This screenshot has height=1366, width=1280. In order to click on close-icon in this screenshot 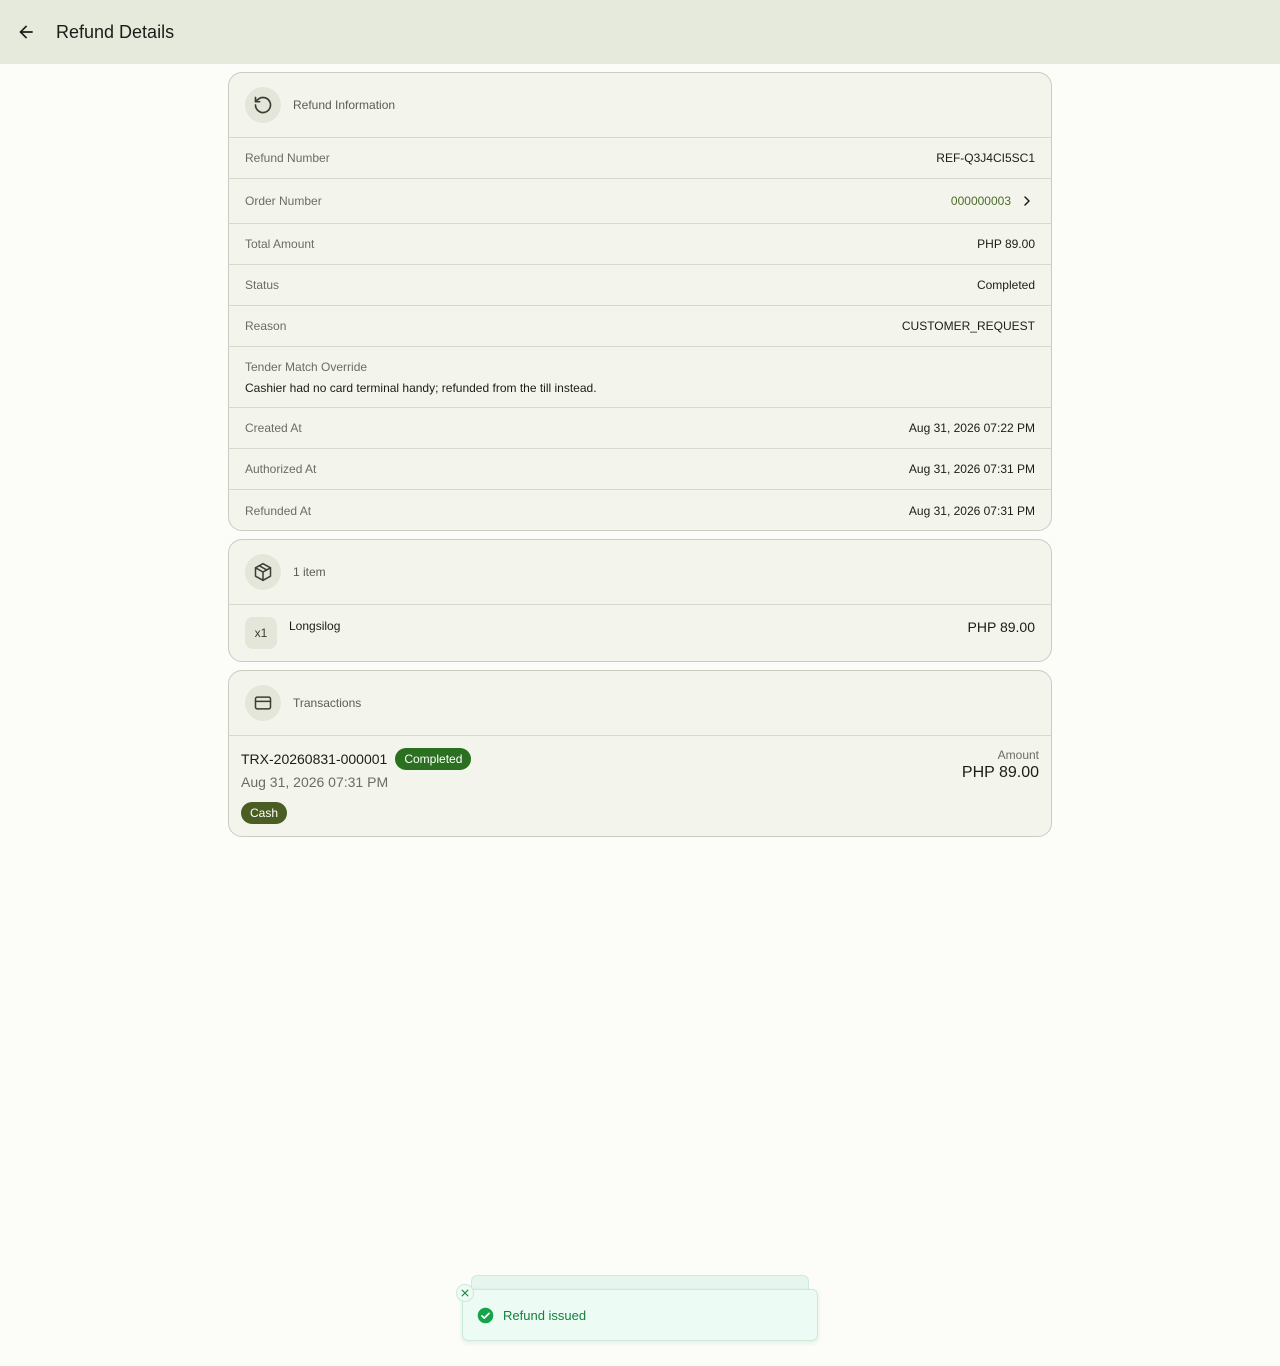, I will do `click(465, 1293)`.